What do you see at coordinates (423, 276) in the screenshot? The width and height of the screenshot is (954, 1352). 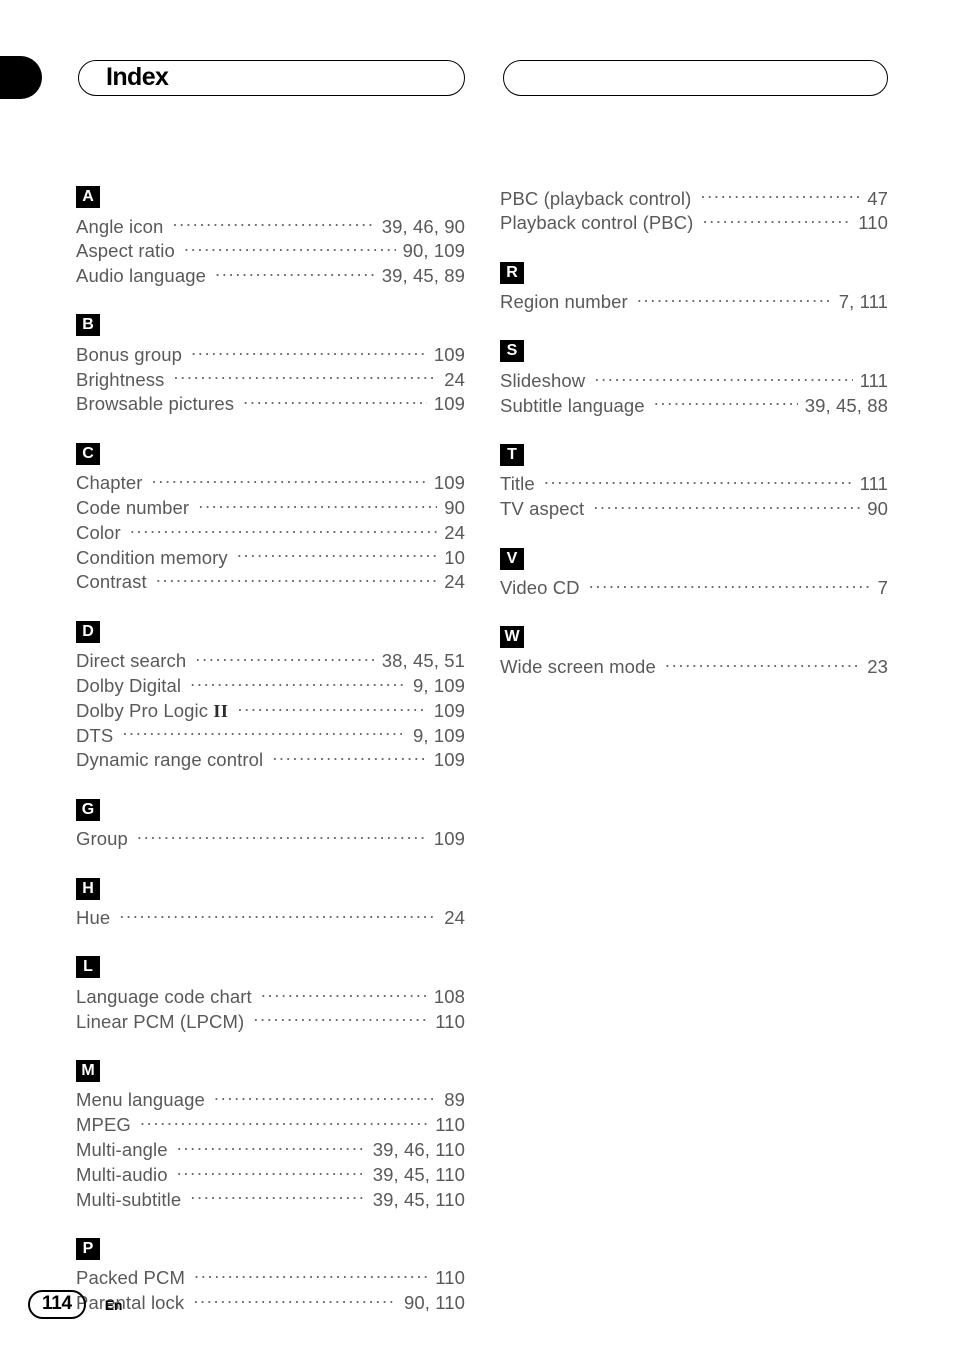 I see `index-entry-pages: 39, 45, 89` at bounding box center [423, 276].